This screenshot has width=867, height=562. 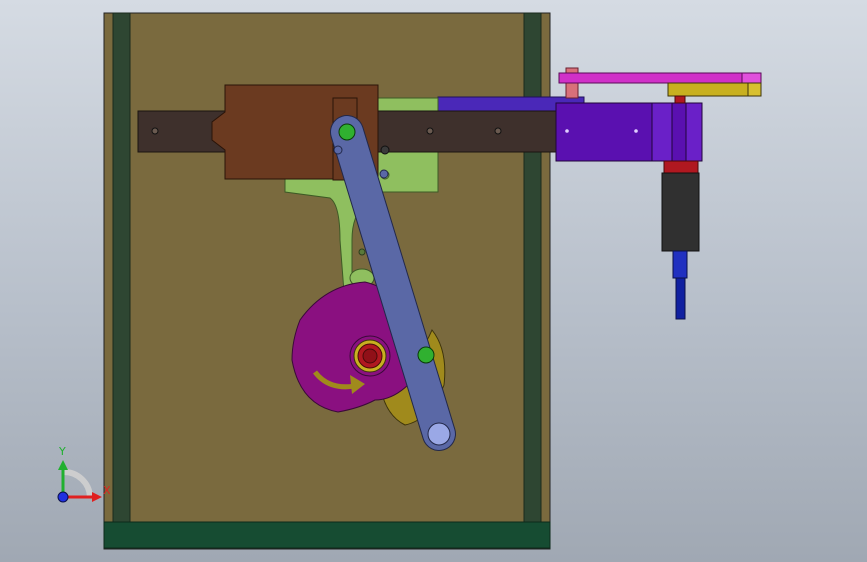 What do you see at coordinates (714, 89) in the screenshot?
I see `yellow-arm` at bounding box center [714, 89].